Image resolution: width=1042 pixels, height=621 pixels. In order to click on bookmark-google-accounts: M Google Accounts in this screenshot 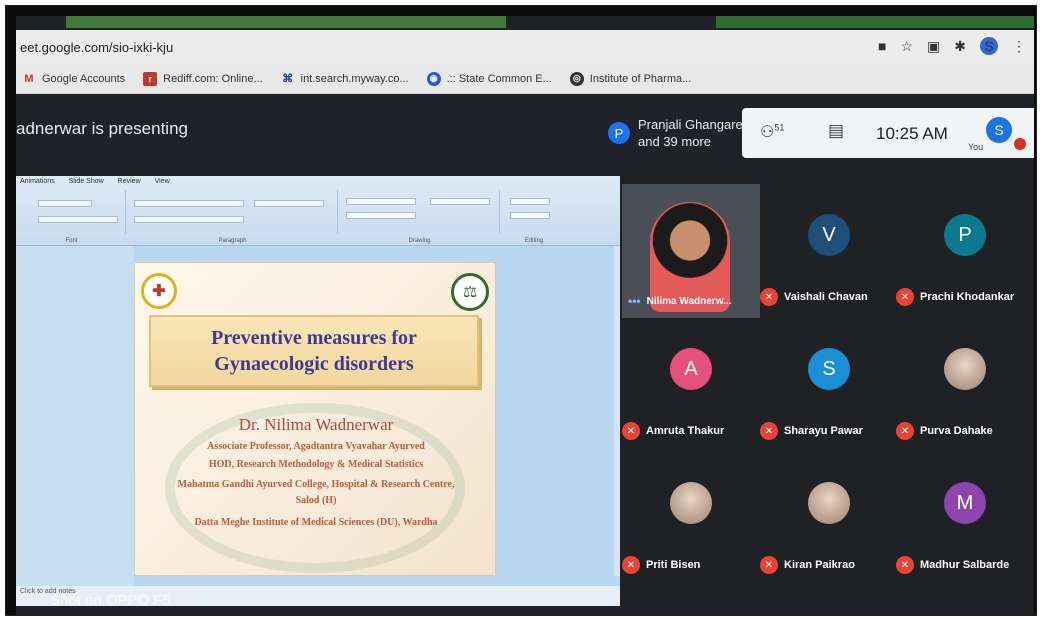, I will do `click(73, 79)`.